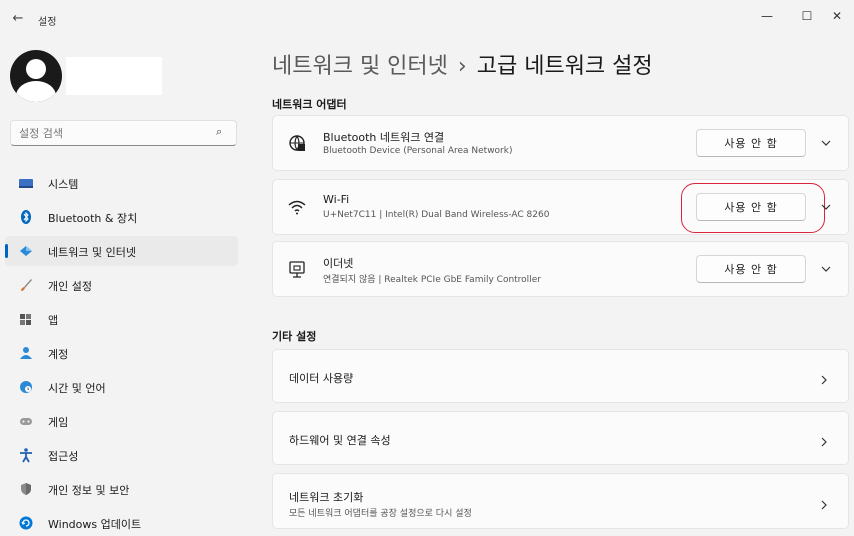  What do you see at coordinates (26, 183) in the screenshot?
I see `monitor-icon` at bounding box center [26, 183].